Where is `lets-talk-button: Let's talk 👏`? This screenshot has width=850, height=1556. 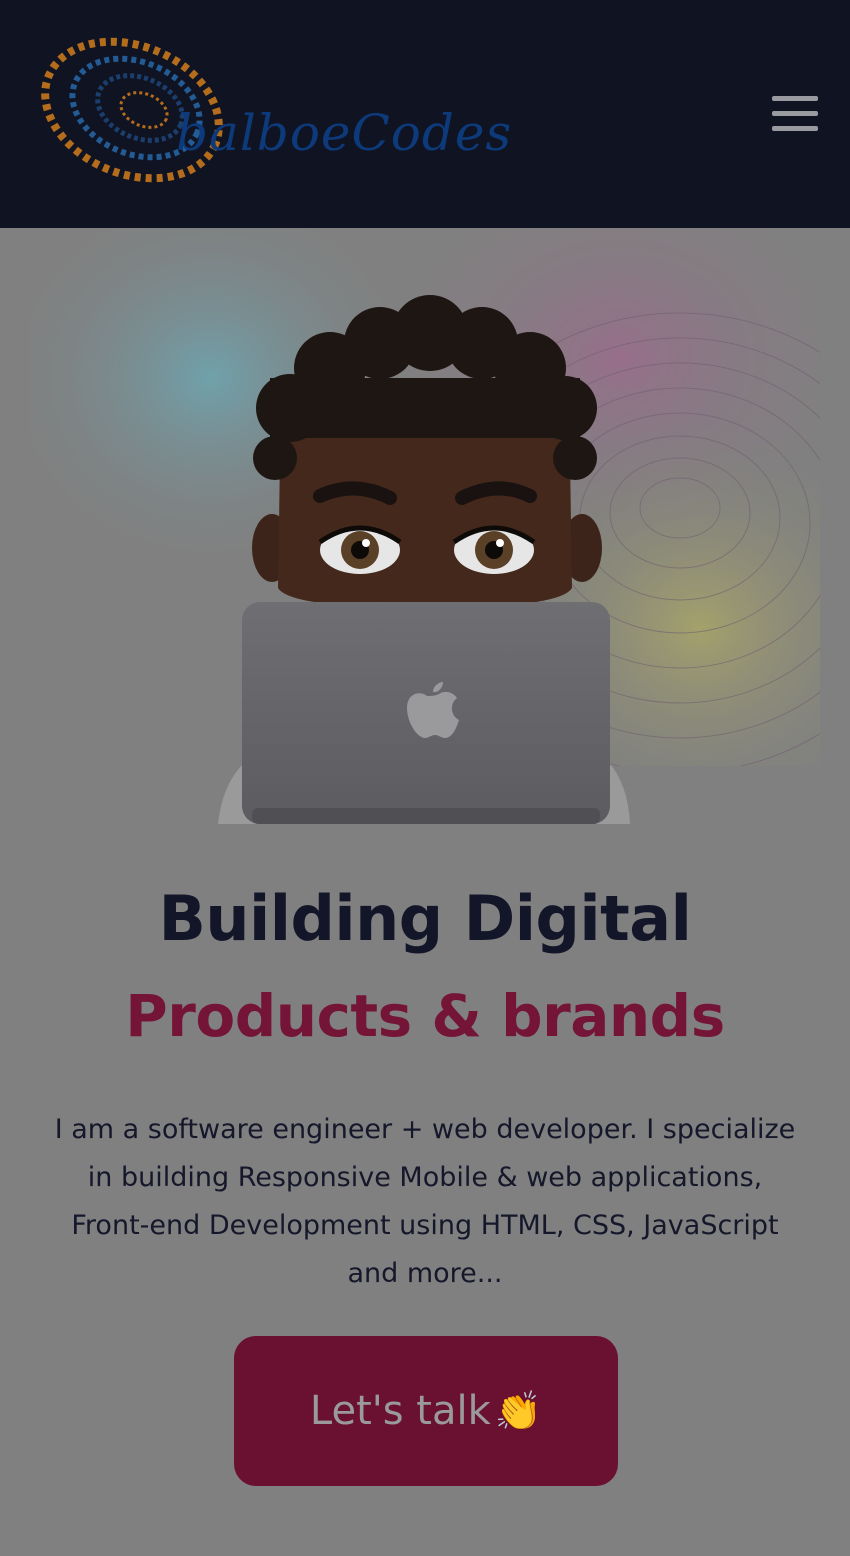 lets-talk-button: Let's talk 👏 is located at coordinates (426, 1411).